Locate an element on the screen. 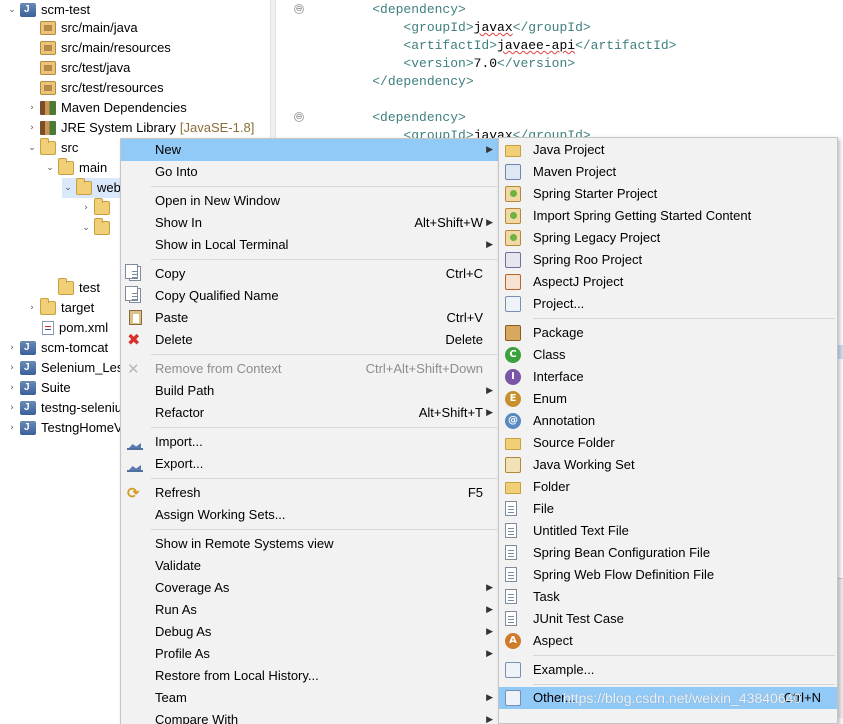  submenu-item-enum: E Enum is located at coordinates (668, 399).